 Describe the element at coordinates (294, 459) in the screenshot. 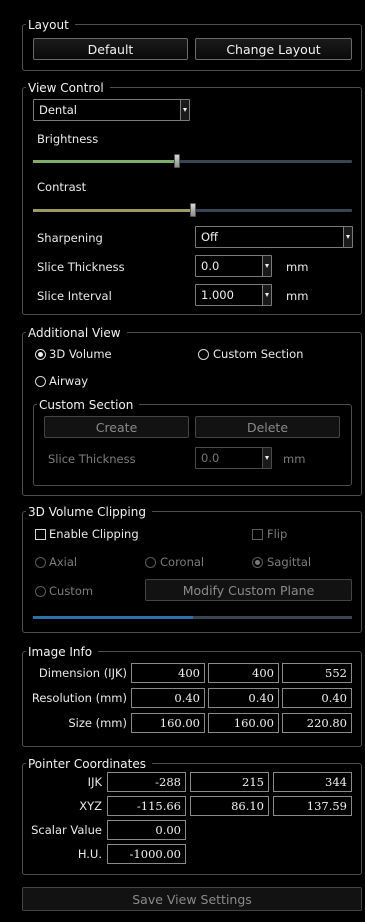

I see `custom-slice-thickness-unit: mm` at that location.